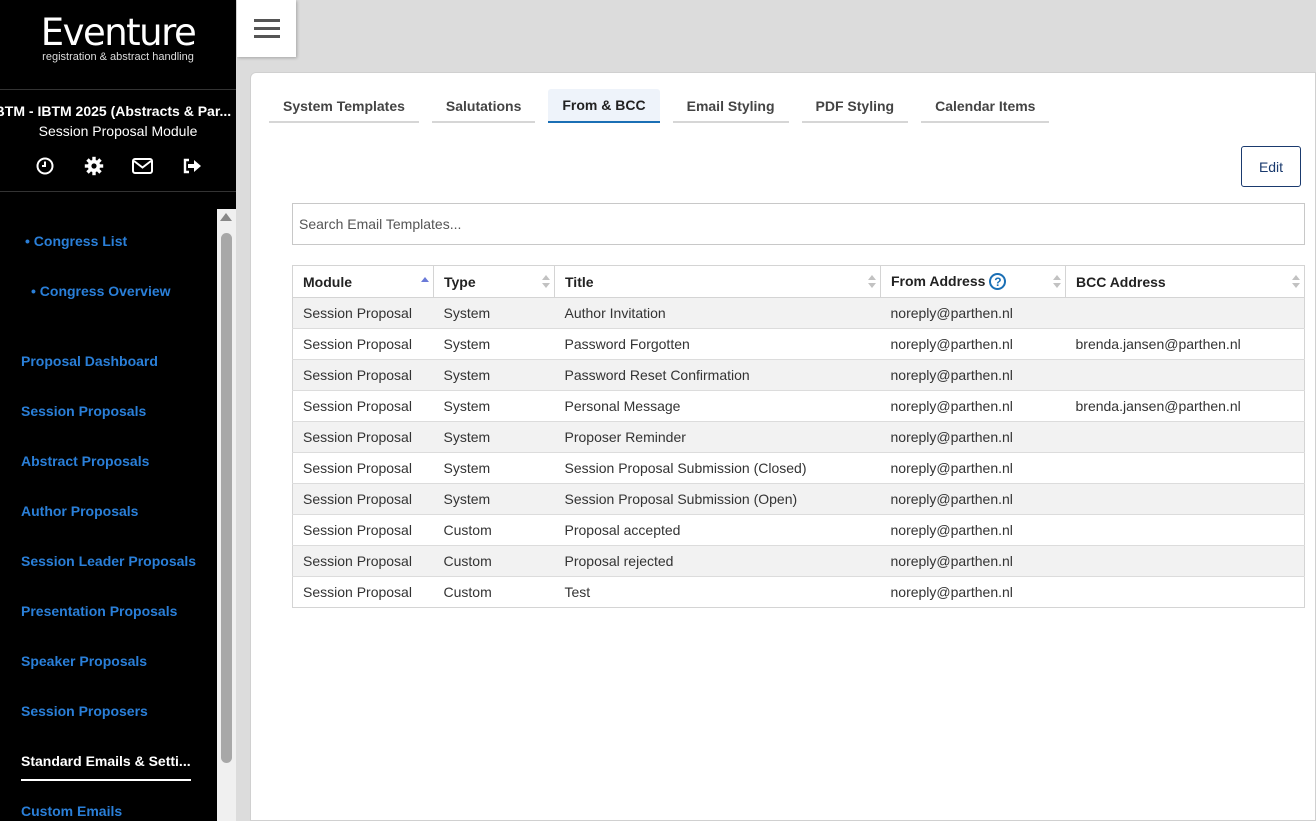  What do you see at coordinates (717, 592) in the screenshot?
I see `table-cell-title: Test` at bounding box center [717, 592].